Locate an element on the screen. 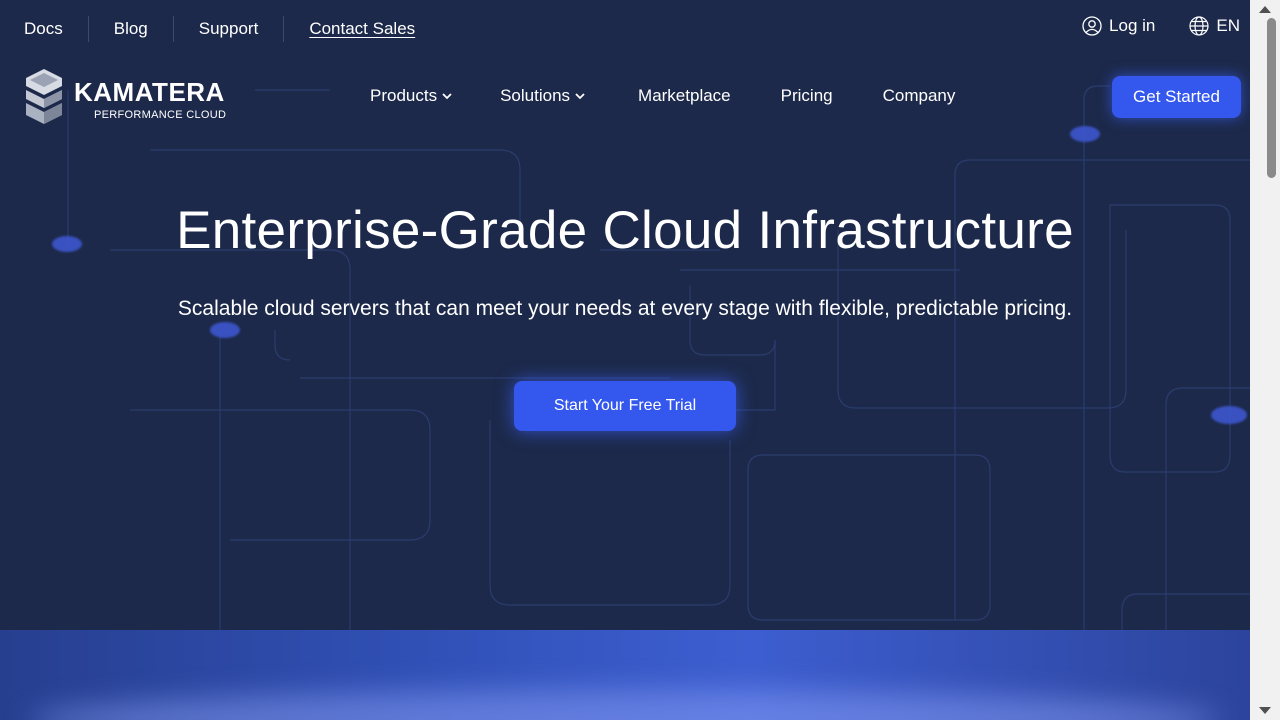  utility-links: Docs Blog Support Contact Sales is located at coordinates (219, 29).